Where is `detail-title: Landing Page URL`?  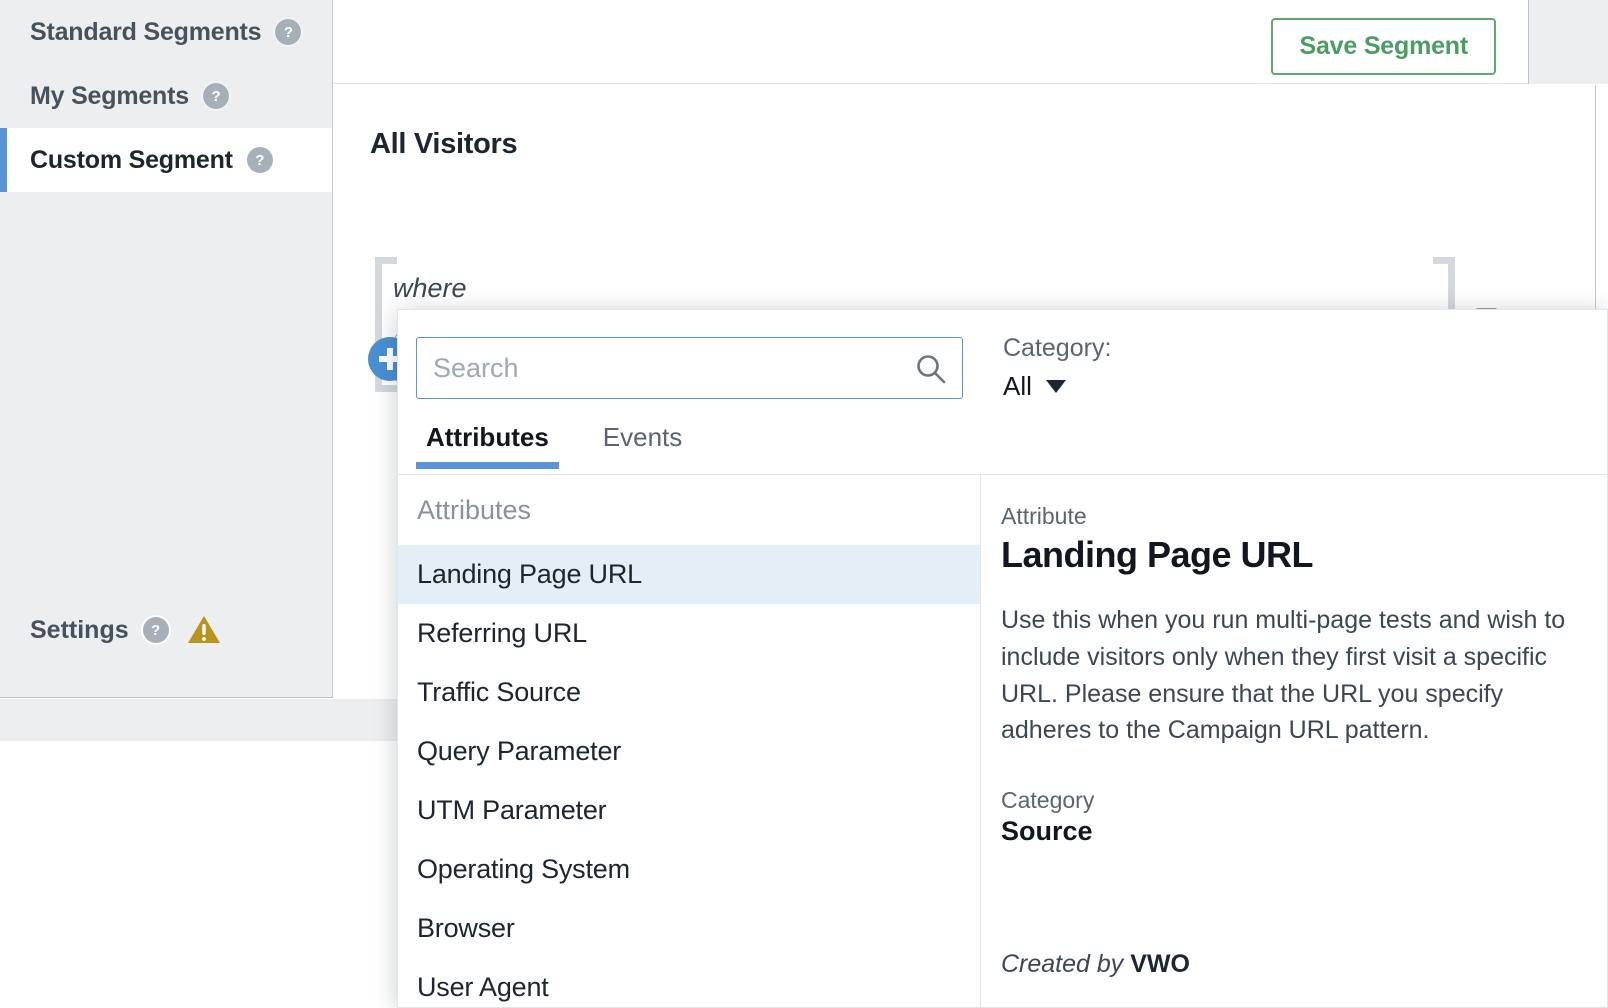
detail-title: Landing Page URL is located at coordinates (1157, 554).